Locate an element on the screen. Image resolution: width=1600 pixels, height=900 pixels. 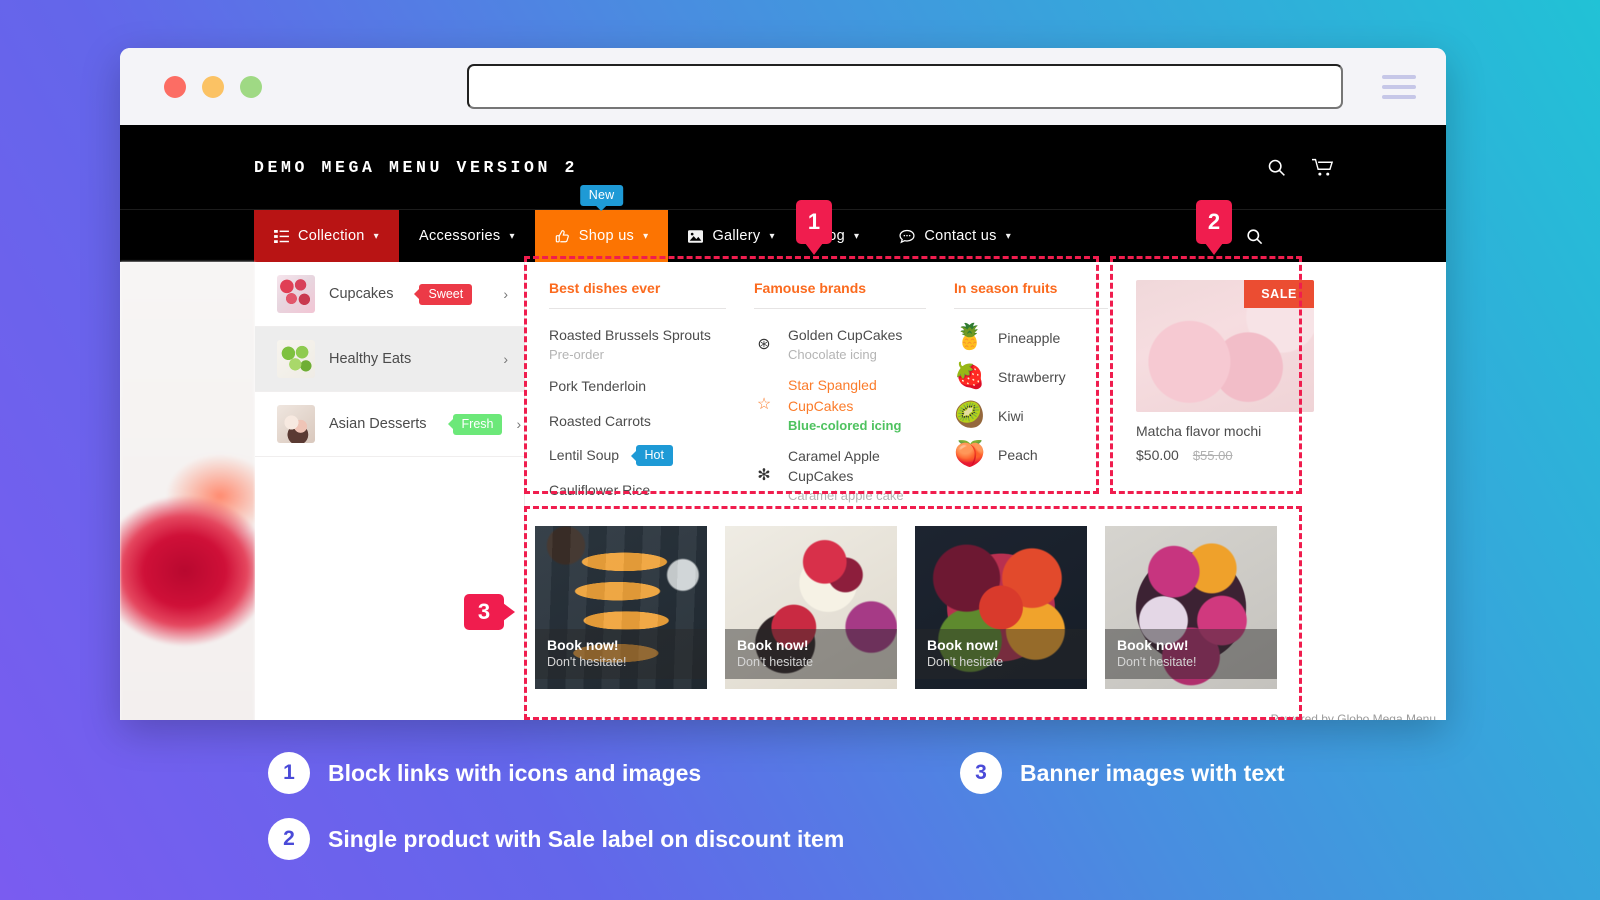
product-card: SALE Matcha flavor mochi $50.00 $55.00 is located at coordinates (1225, 371).